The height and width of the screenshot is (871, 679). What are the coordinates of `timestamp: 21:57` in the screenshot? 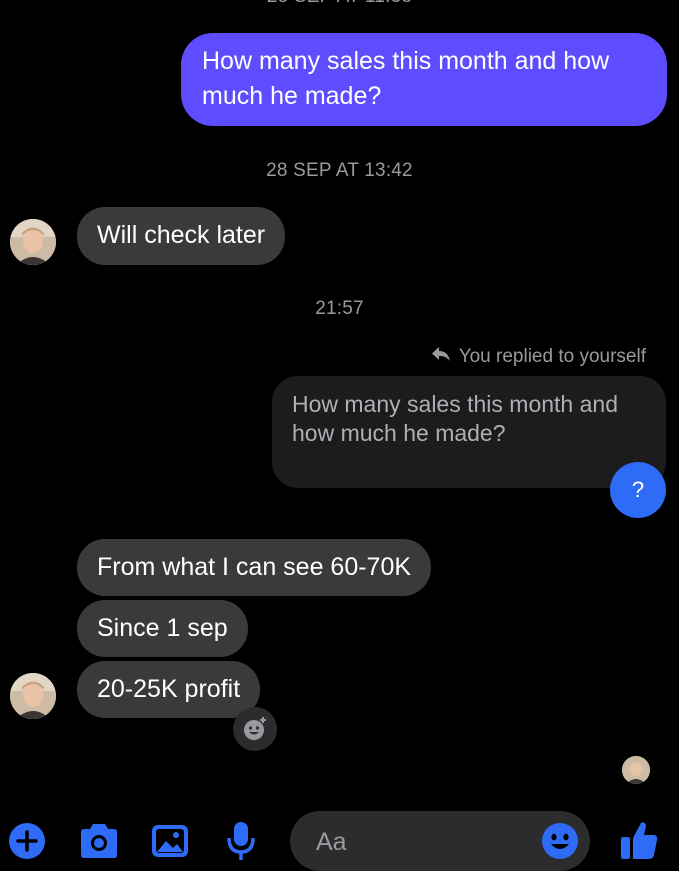 It's located at (339, 308).